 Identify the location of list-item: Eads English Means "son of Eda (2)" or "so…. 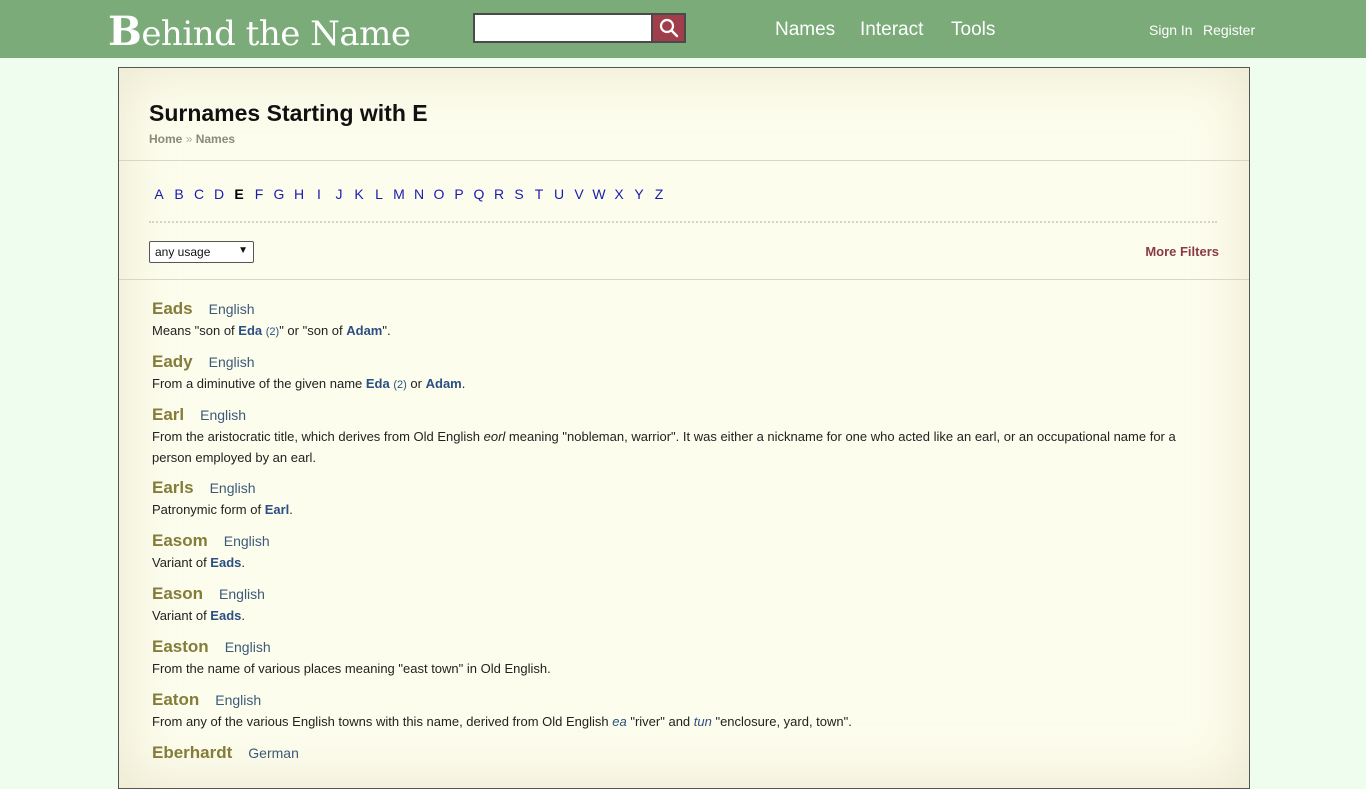
(682, 321).